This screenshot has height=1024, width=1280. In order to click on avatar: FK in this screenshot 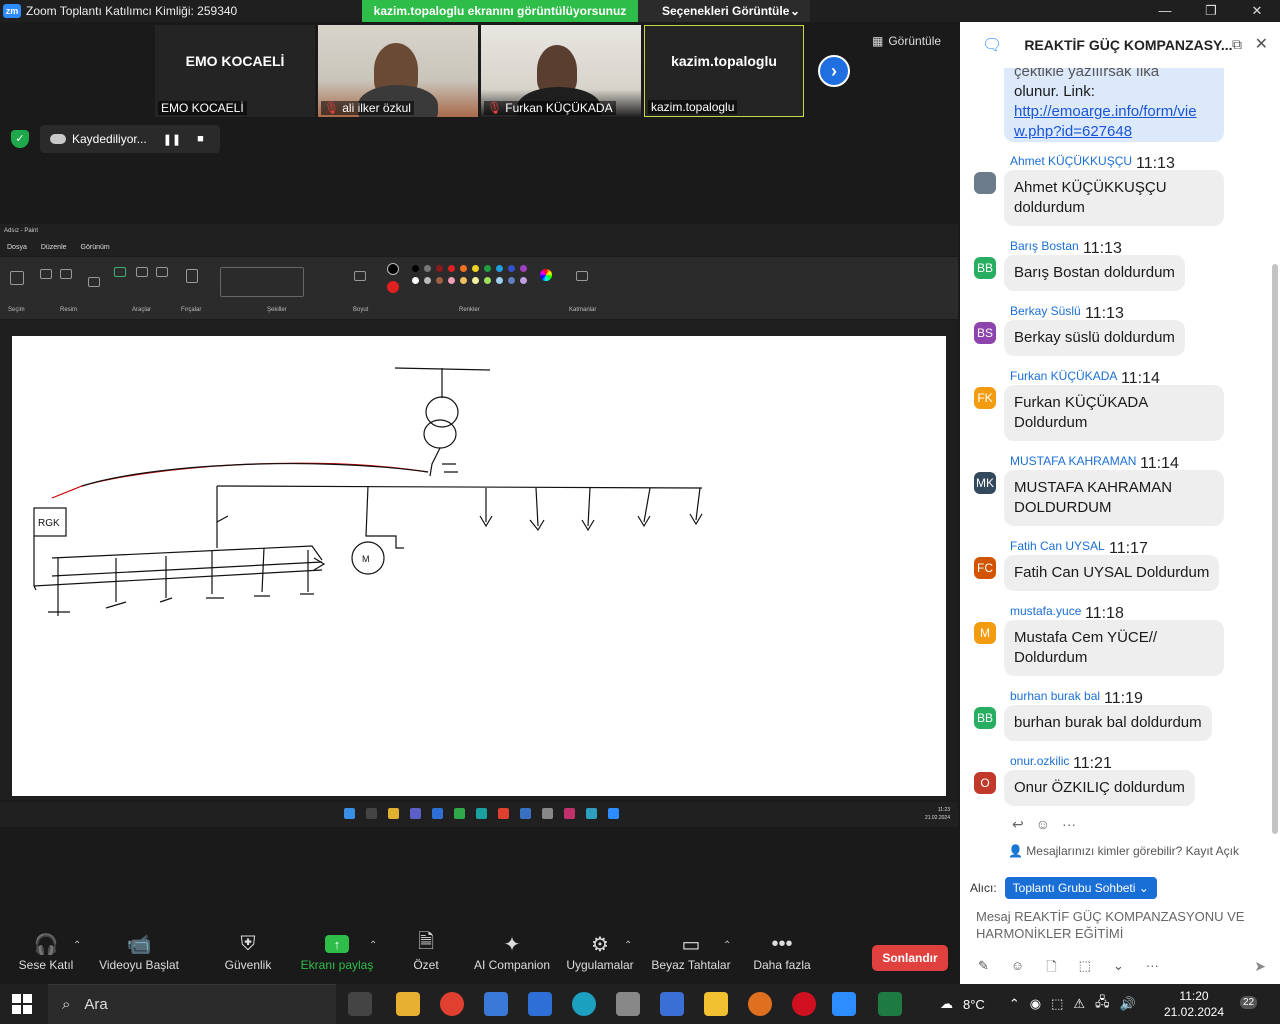, I will do `click(985, 398)`.